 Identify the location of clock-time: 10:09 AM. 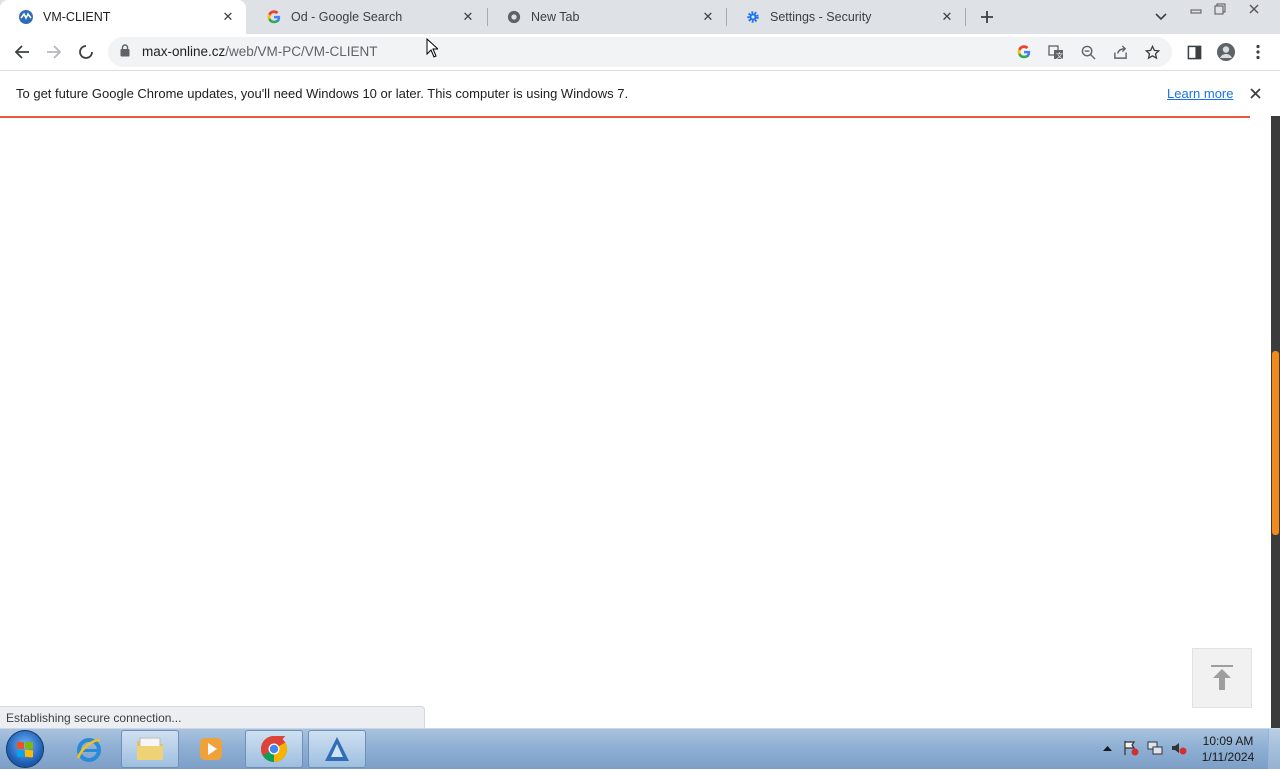
(1228, 741).